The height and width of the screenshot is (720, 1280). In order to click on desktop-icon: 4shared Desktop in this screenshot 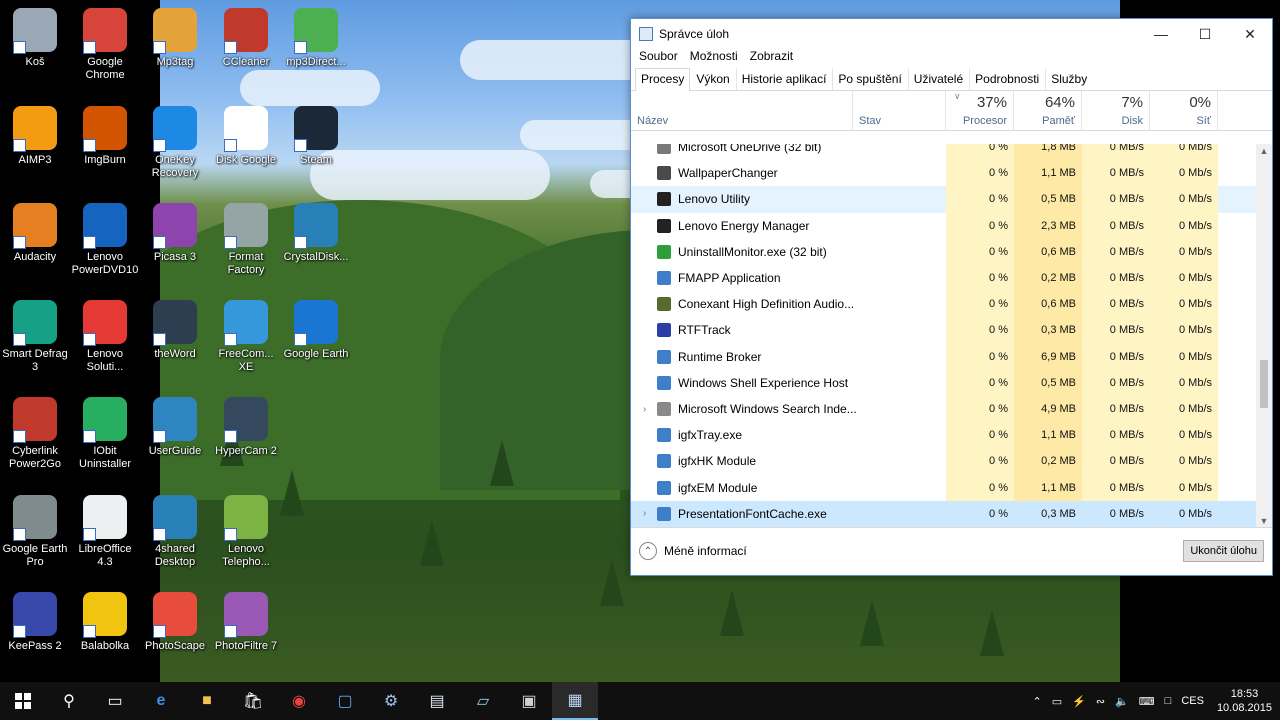, I will do `click(175, 532)`.